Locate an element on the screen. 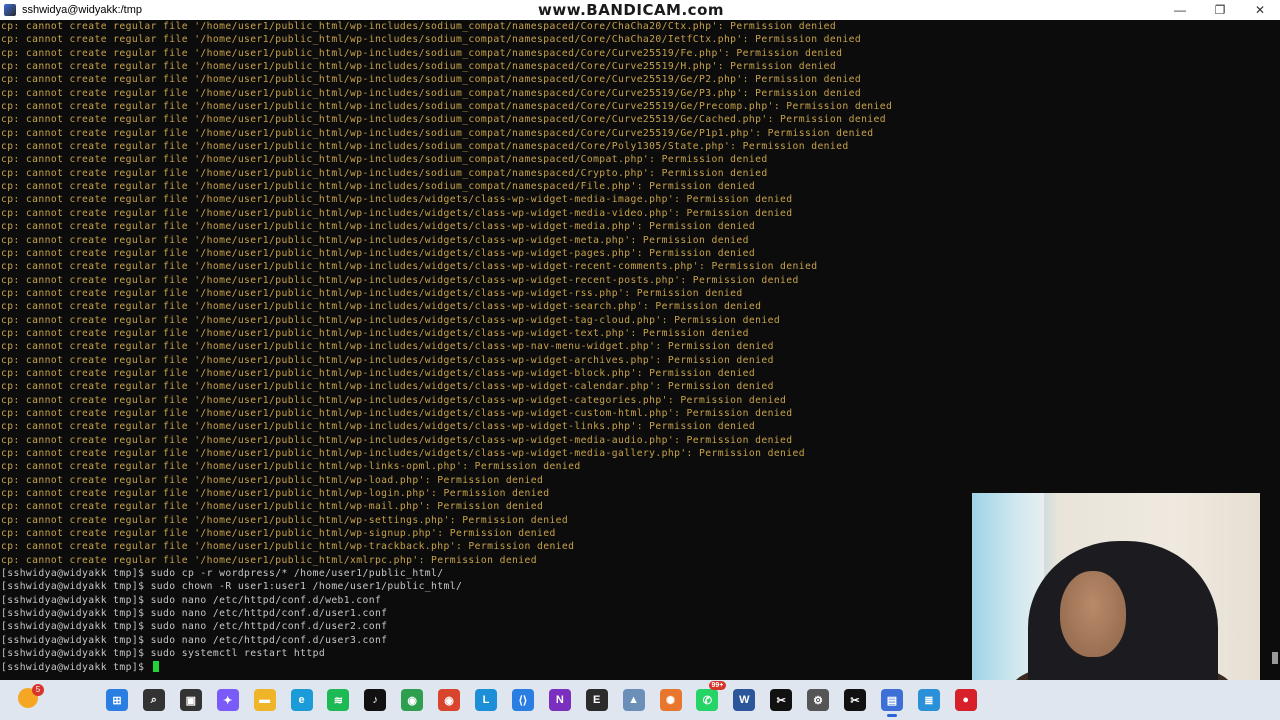 This screenshot has width=1280, height=720. copilot-icon: ✦ is located at coordinates (227, 700).